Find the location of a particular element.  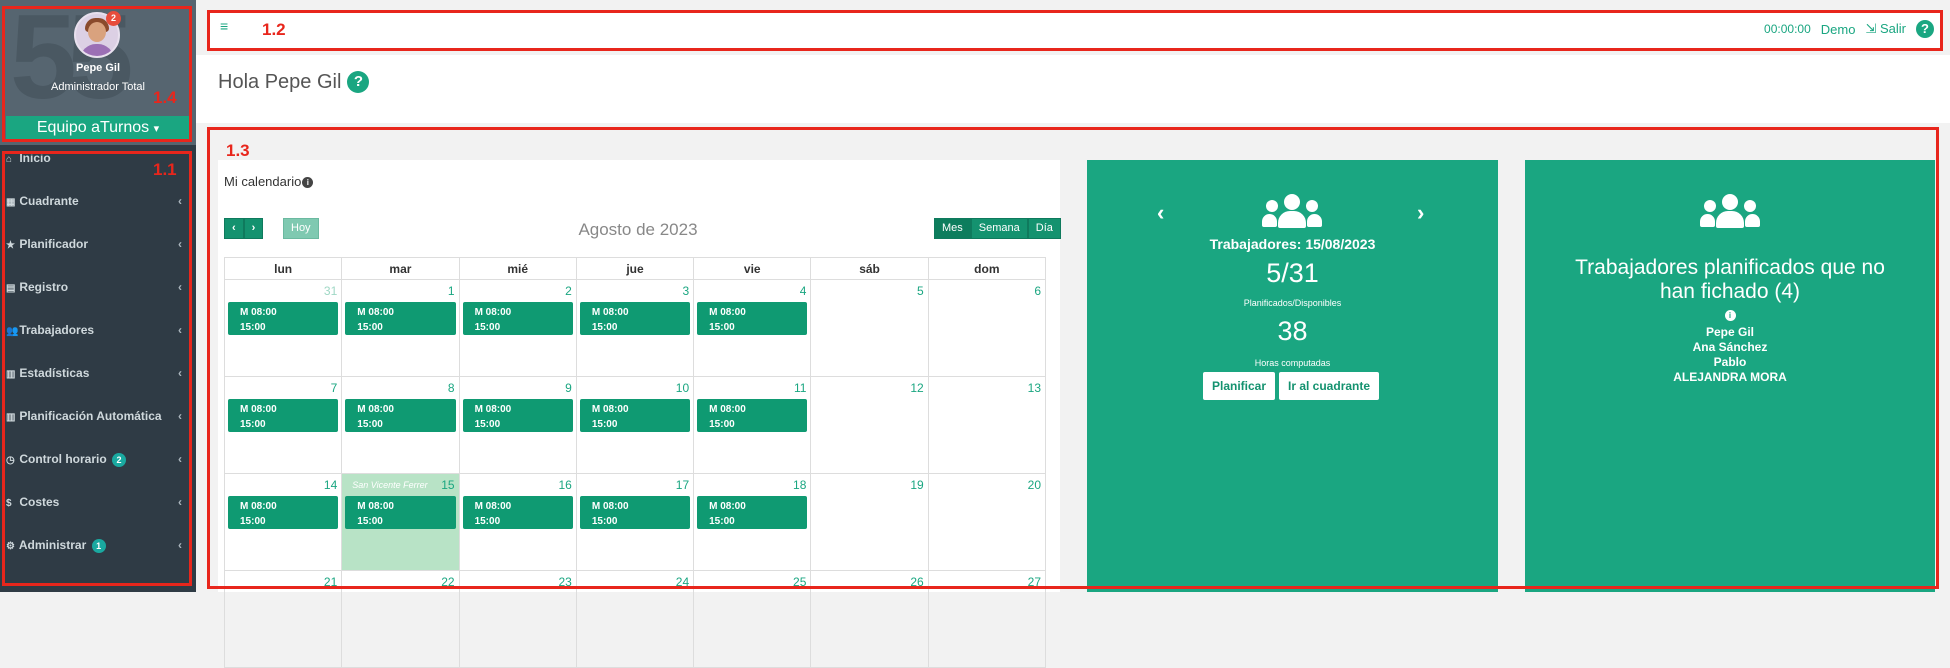

sidebar-item: $ Costes ‹ is located at coordinates (98, 515).